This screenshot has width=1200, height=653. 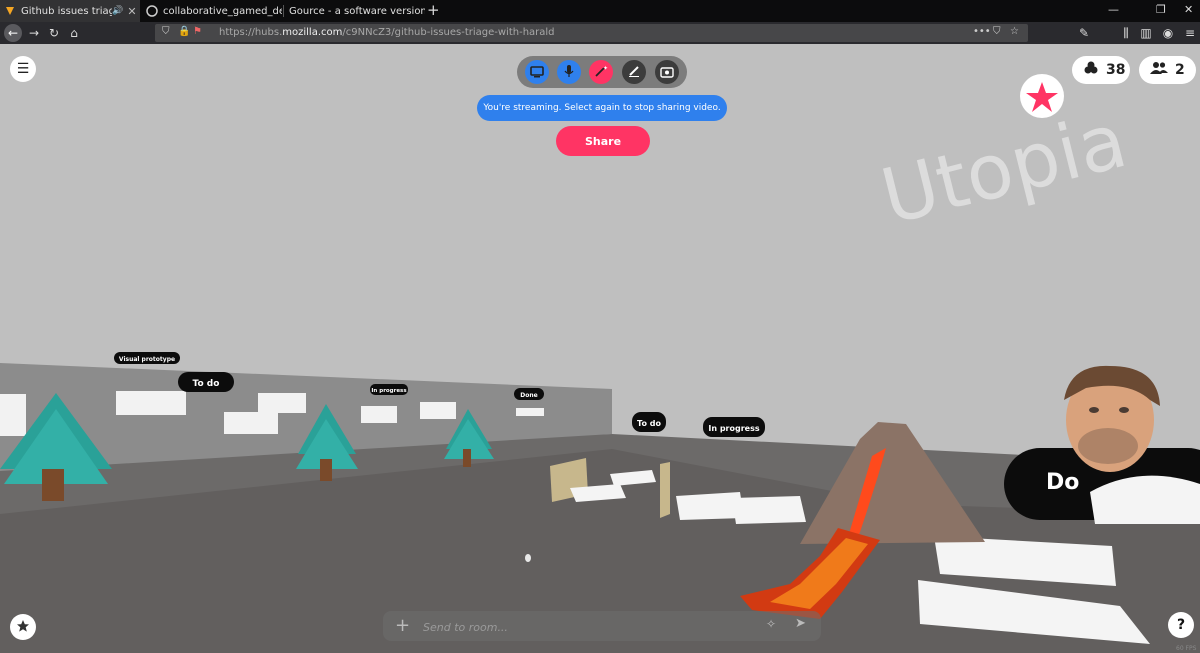 I want to click on chat-input, so click(x=588, y=627).